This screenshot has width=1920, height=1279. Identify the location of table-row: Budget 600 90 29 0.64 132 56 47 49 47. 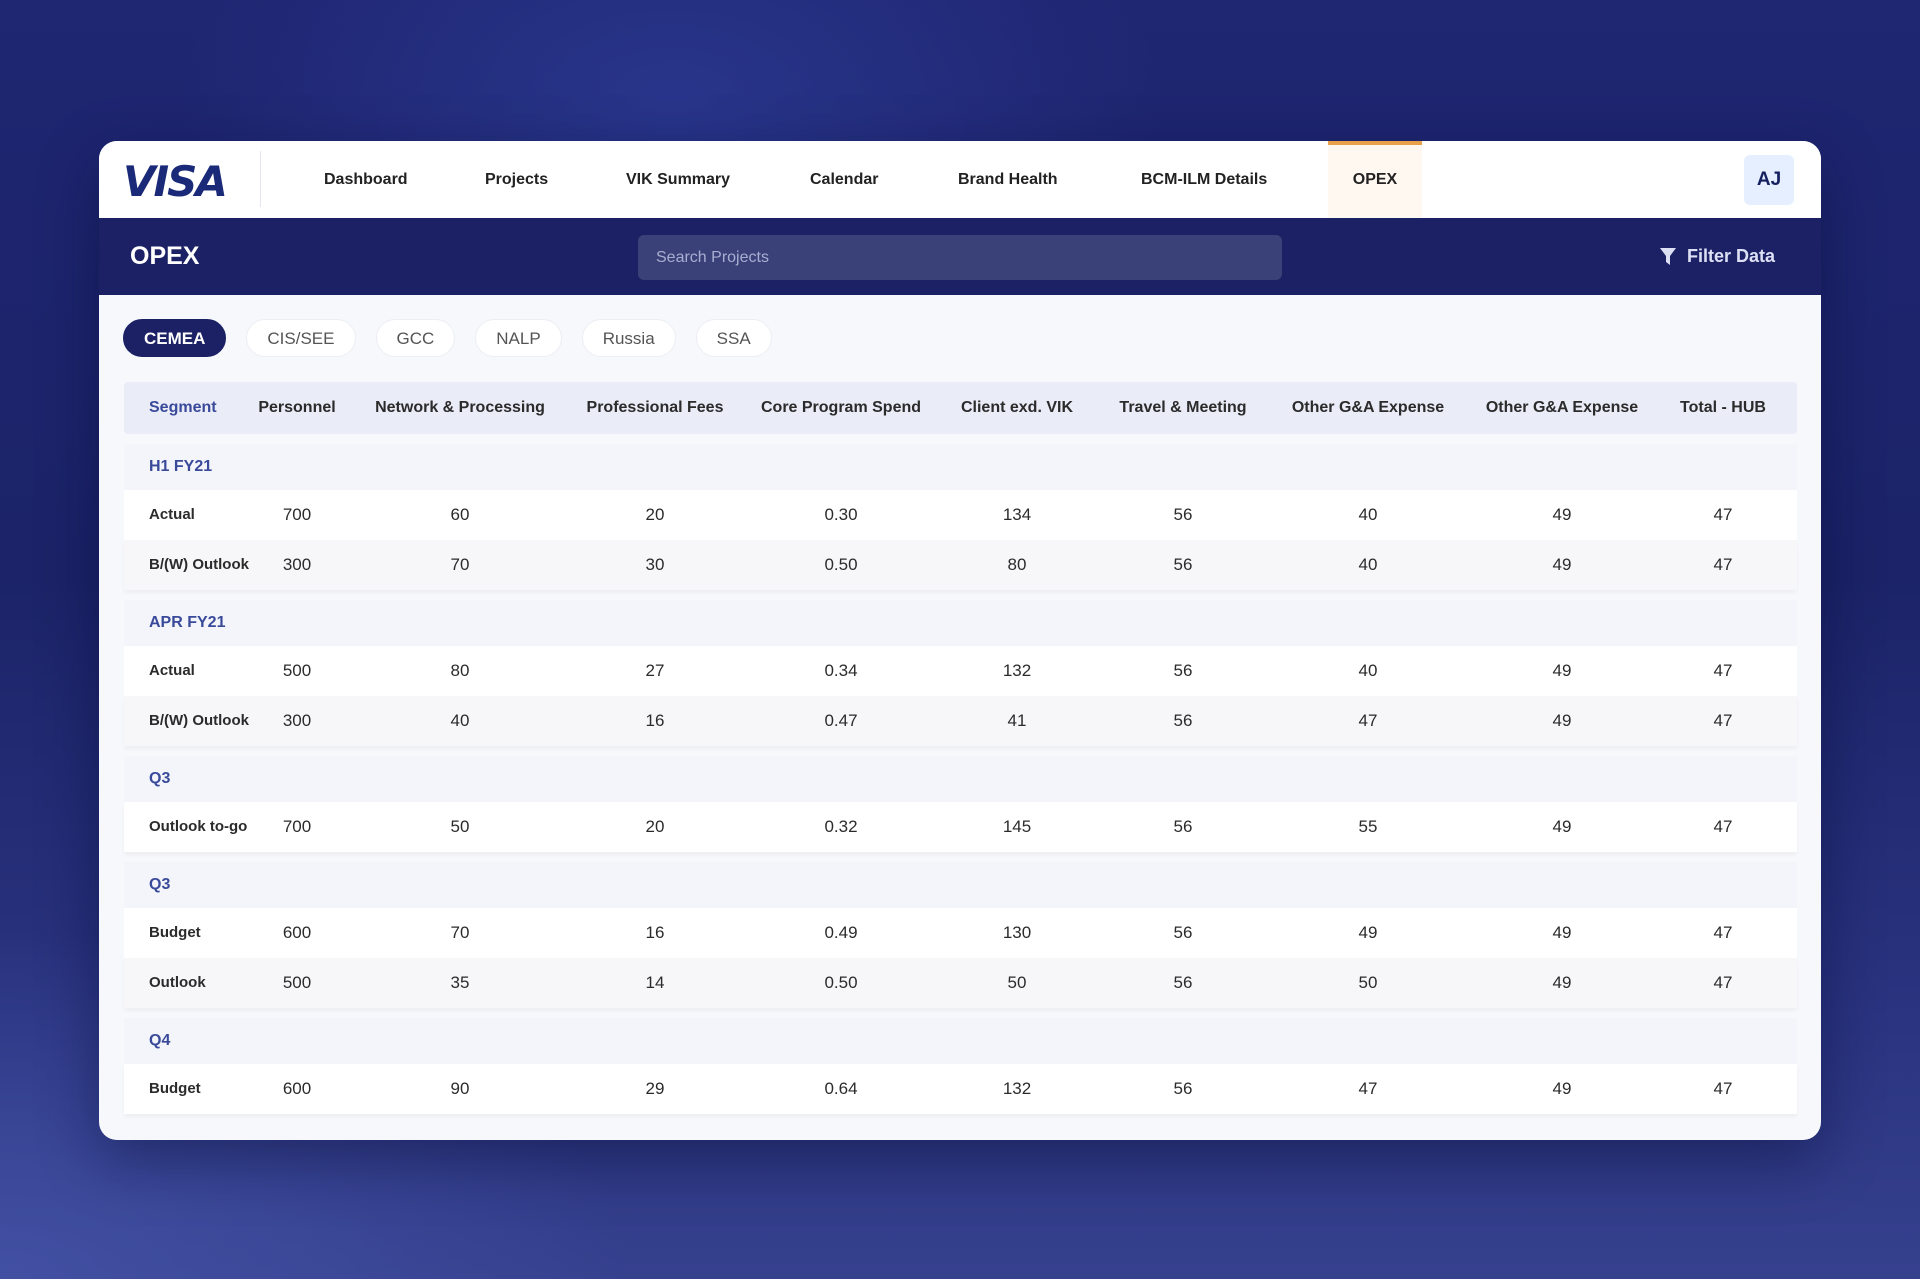
(960, 1089).